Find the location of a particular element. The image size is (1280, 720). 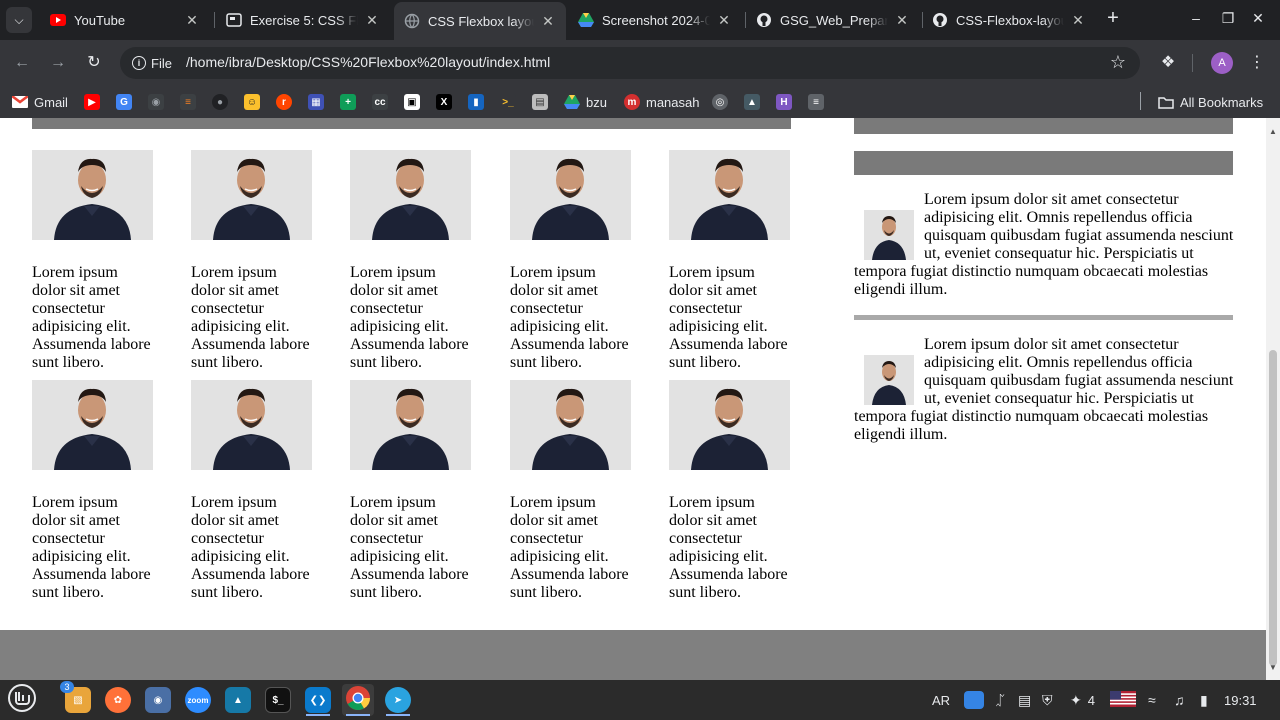

bluetooth-tray: ᛢ is located at coordinates (1000, 700).